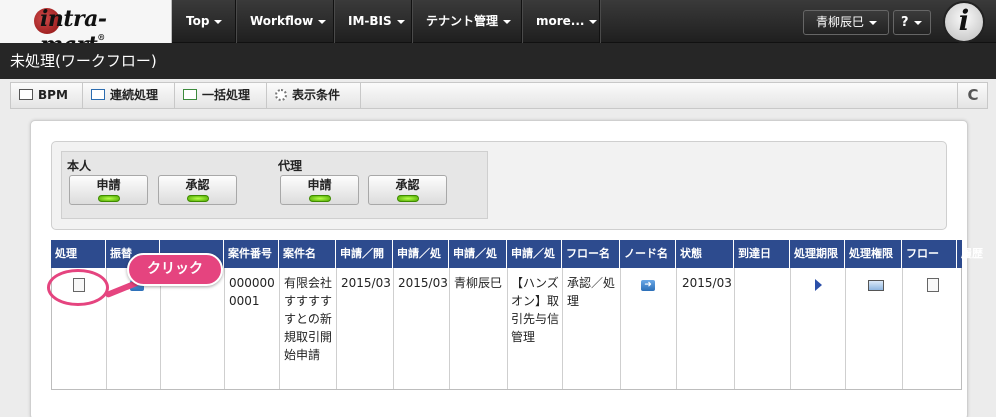  What do you see at coordinates (78, 254) in the screenshot?
I see `col-process: 処理` at bounding box center [78, 254].